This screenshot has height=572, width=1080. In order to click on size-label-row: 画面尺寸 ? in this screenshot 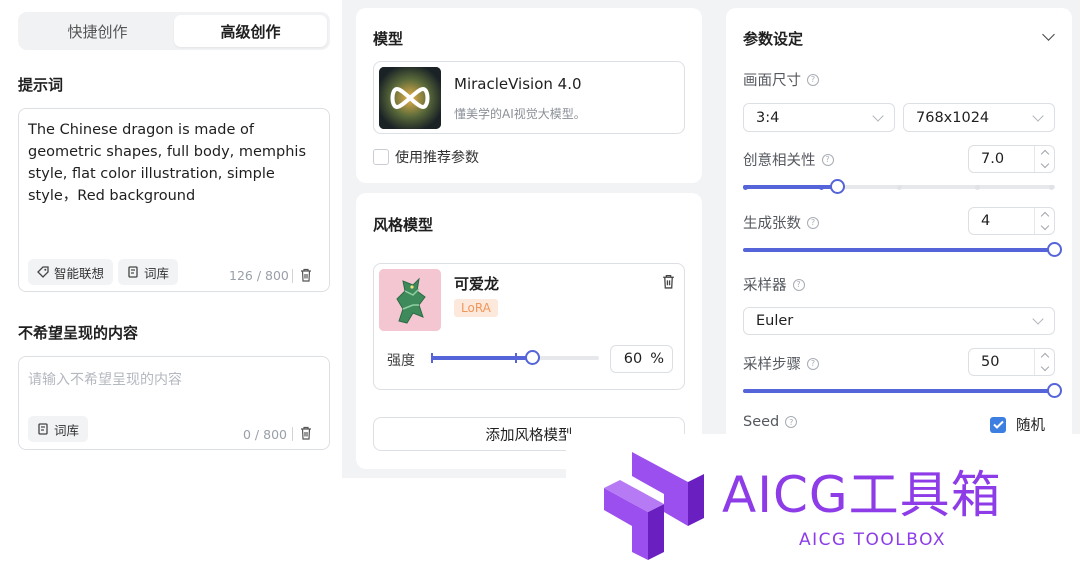, I will do `click(781, 79)`.